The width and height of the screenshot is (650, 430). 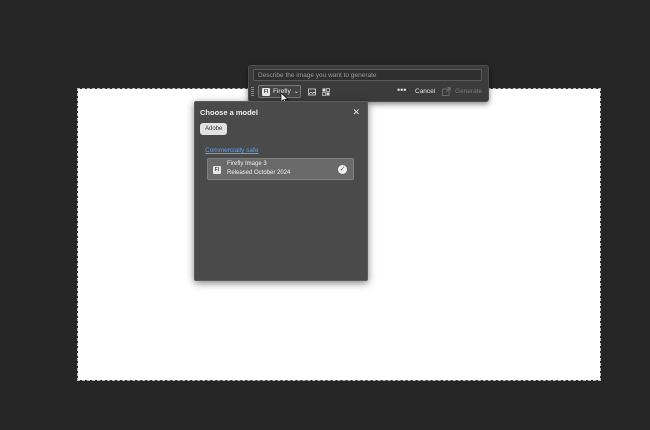 I want to click on style-reference-icon, so click(x=326, y=92).